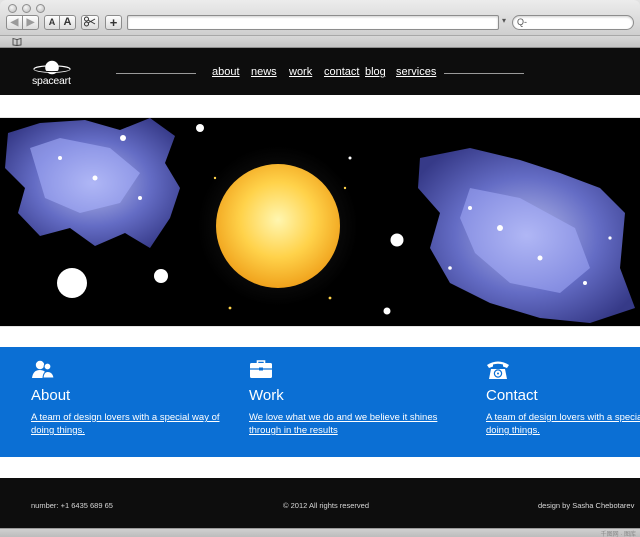 The image size is (640, 537). What do you see at coordinates (264, 72) in the screenshot?
I see `nav-link-news: news` at bounding box center [264, 72].